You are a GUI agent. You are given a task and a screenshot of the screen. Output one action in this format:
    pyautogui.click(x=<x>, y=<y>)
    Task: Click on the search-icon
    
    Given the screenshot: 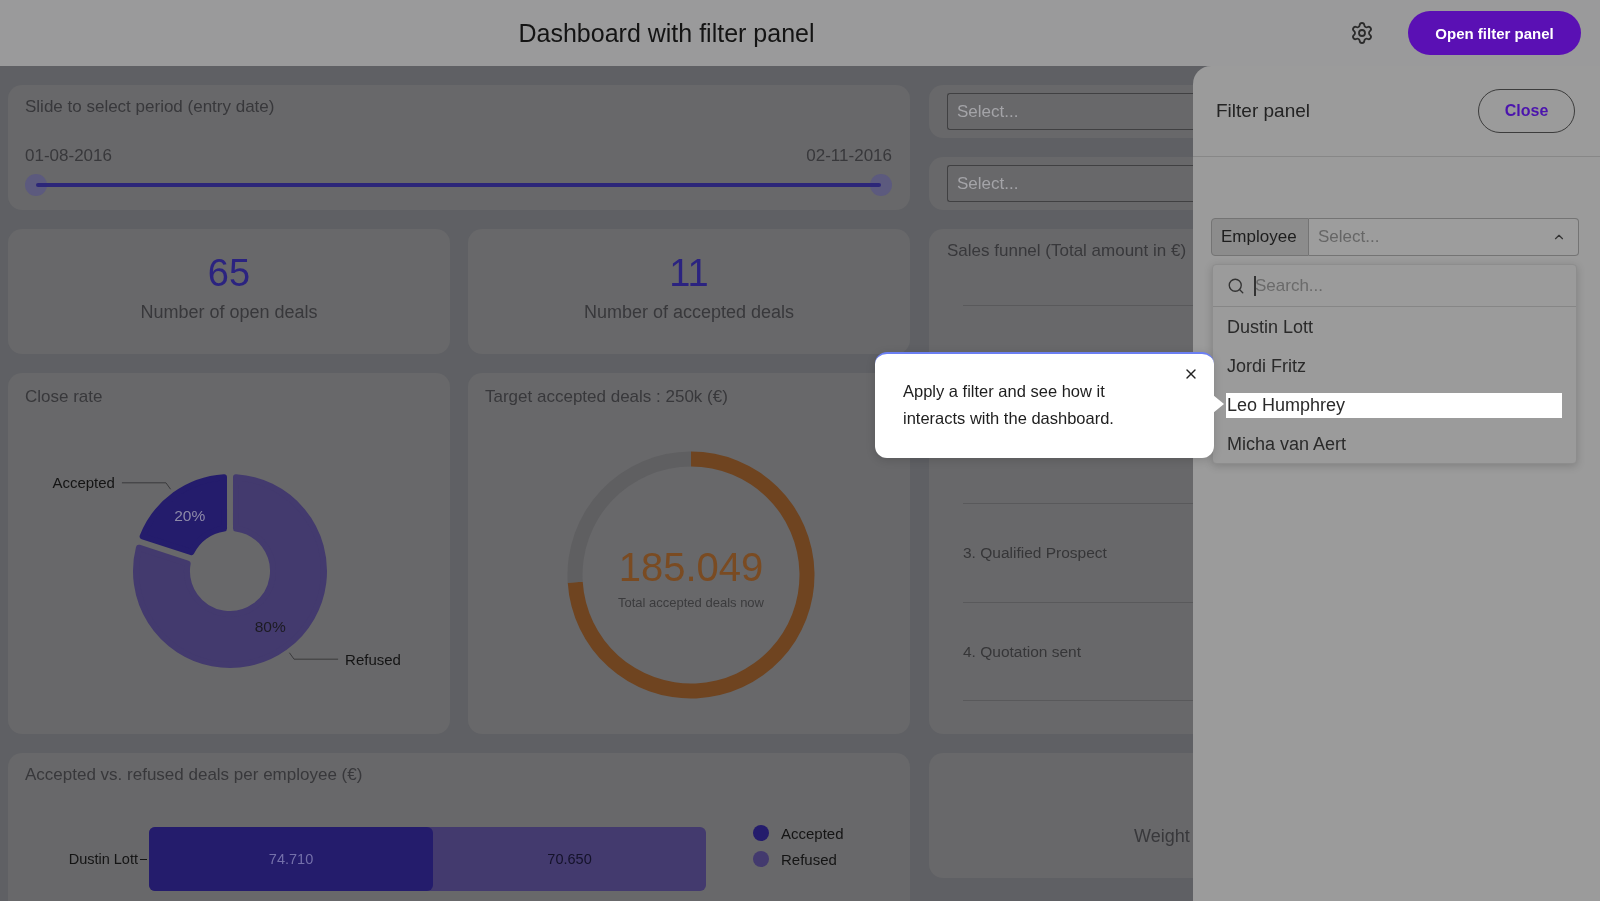 What is the action you would take?
    pyautogui.click(x=1236, y=286)
    